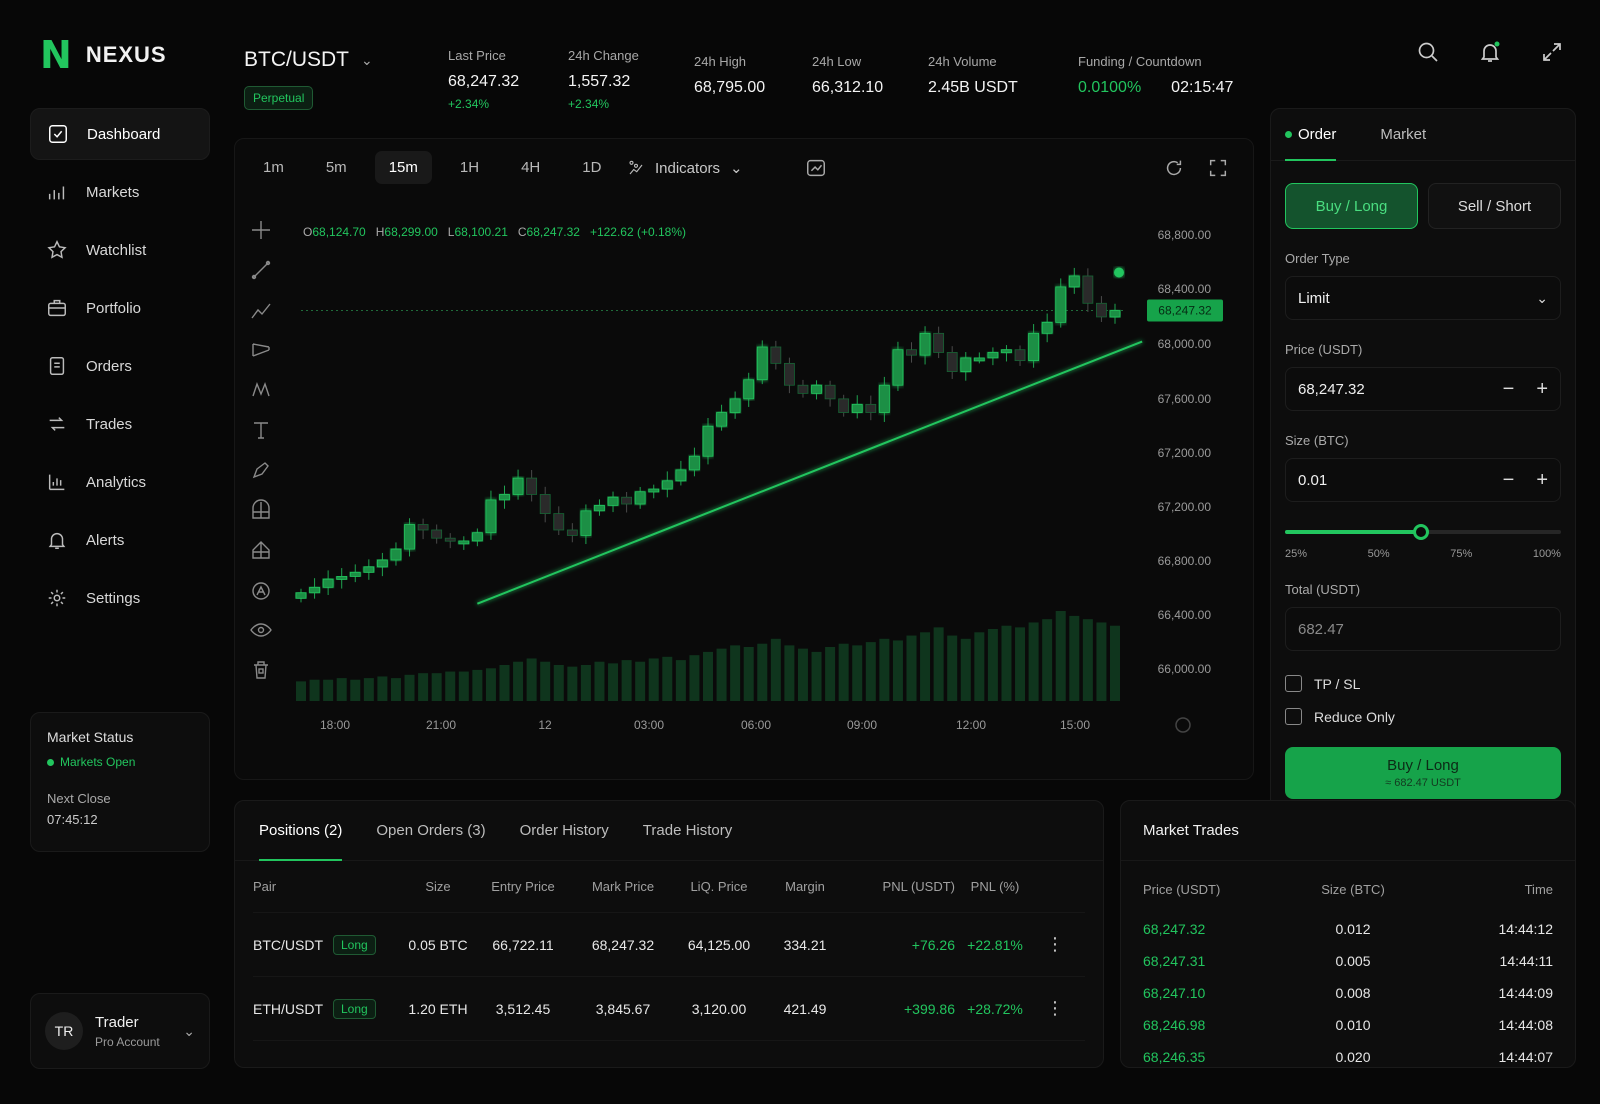 The image size is (1600, 1104). Describe the element at coordinates (1185, 615) in the screenshot. I see `y-tick-label: 66,400.00` at that location.